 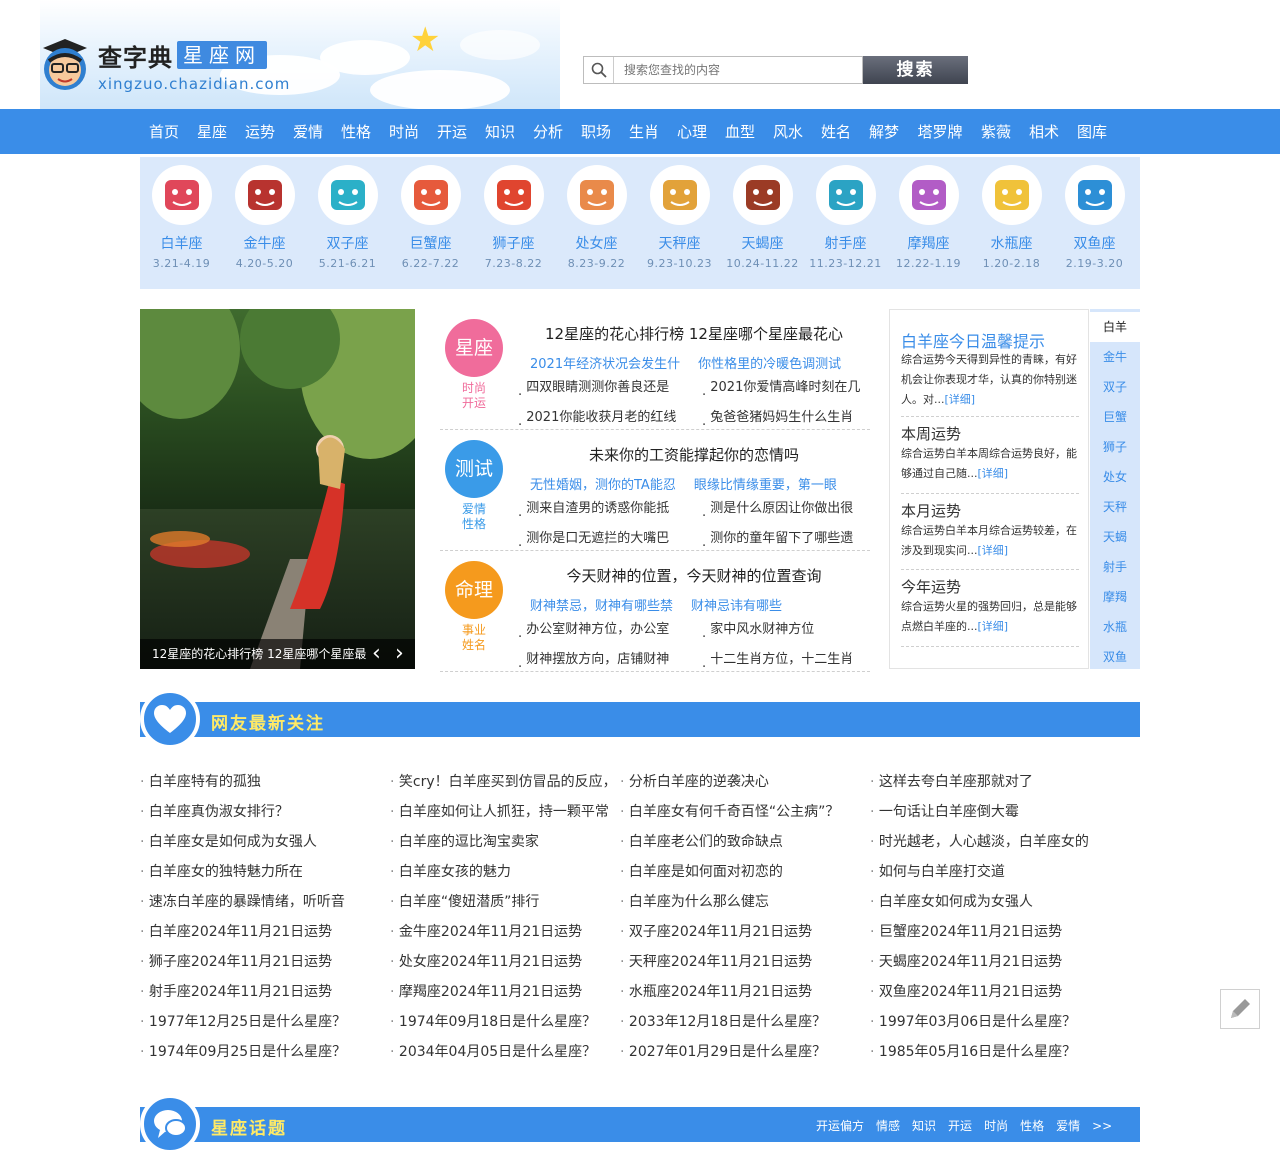 I want to click on article-highlight-link: 无性婚姻，测你的TA能忍, so click(x=603, y=483).